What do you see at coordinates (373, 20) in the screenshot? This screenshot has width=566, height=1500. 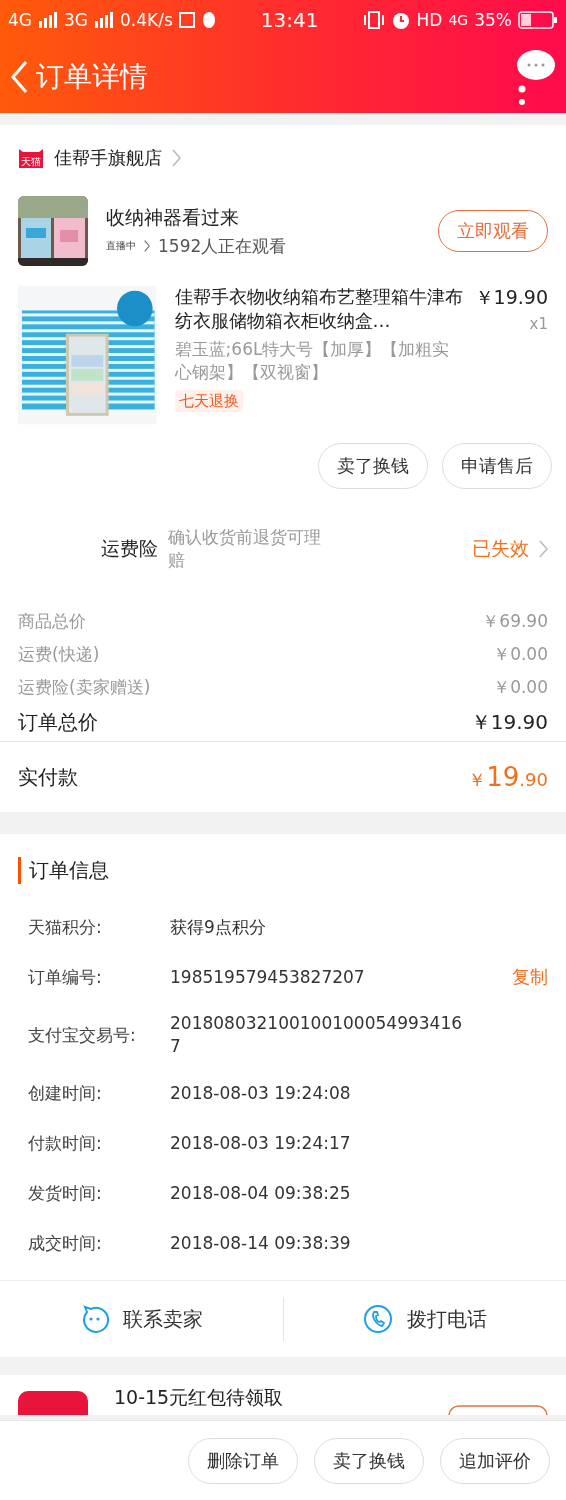 I see `vibrate-icon` at bounding box center [373, 20].